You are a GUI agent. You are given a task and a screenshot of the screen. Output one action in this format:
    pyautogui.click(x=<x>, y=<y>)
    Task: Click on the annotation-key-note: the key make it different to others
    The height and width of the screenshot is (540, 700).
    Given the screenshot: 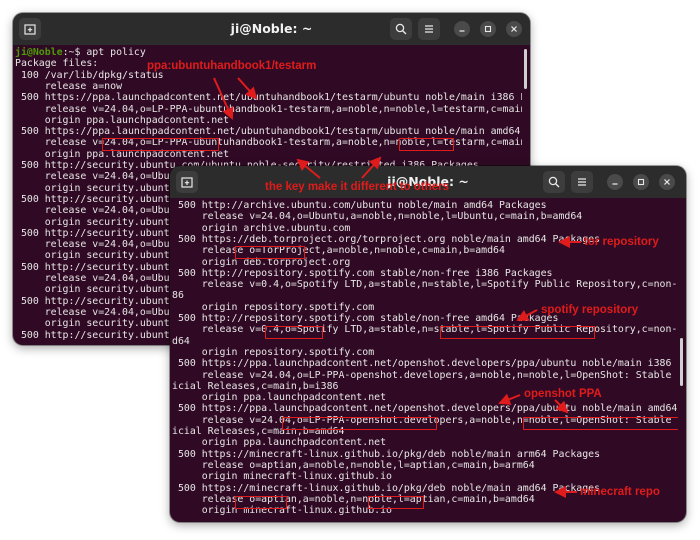 What is the action you would take?
    pyautogui.click(x=357, y=187)
    